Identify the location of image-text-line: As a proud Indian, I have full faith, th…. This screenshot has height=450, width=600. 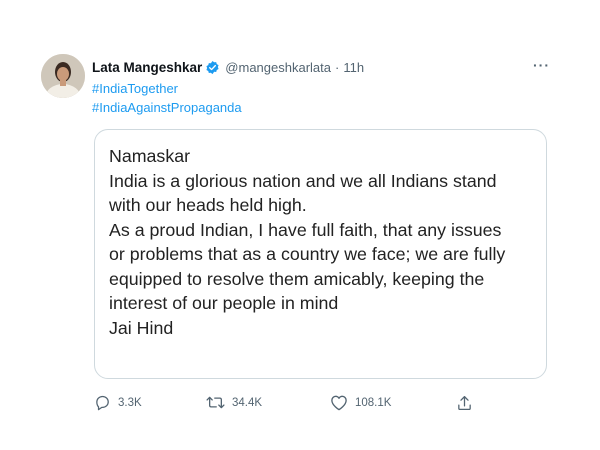
(305, 229).